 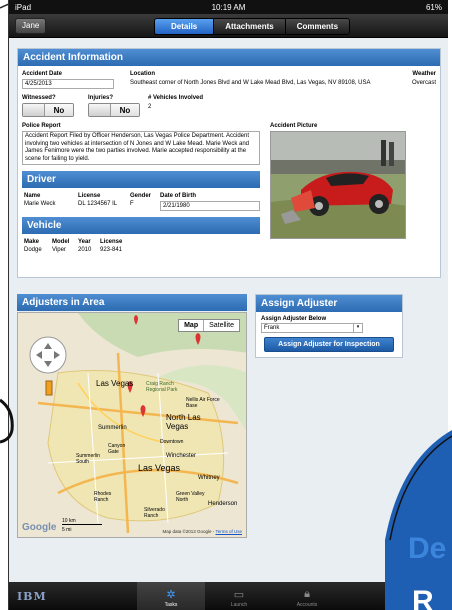 What do you see at coordinates (427, 548) in the screenshot?
I see `overlay-text-de: De` at bounding box center [427, 548].